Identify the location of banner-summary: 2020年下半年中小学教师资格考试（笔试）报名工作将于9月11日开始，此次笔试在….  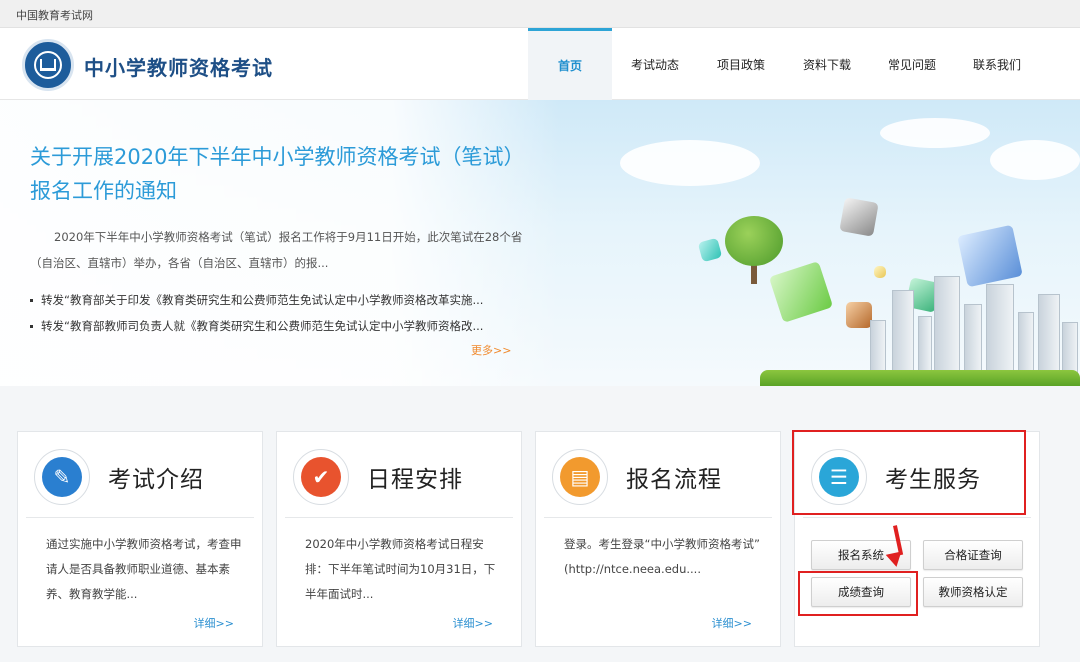
(276, 250).